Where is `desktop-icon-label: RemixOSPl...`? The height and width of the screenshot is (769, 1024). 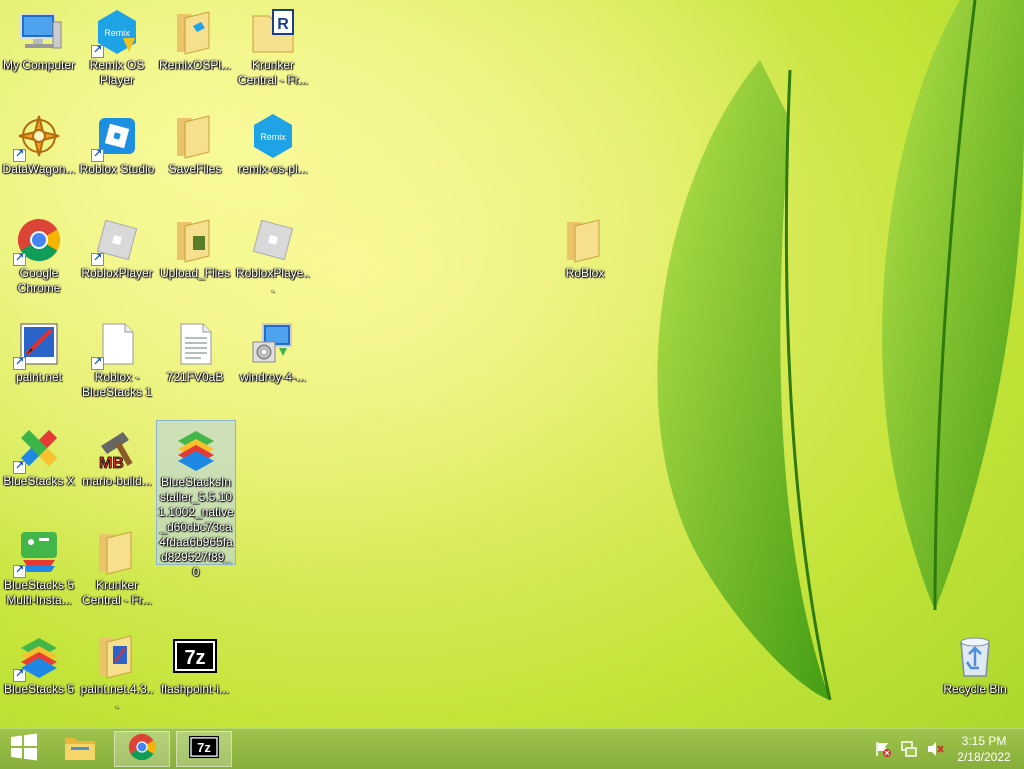
desktop-icon-label: RemixOSPl... is located at coordinates (194, 65).